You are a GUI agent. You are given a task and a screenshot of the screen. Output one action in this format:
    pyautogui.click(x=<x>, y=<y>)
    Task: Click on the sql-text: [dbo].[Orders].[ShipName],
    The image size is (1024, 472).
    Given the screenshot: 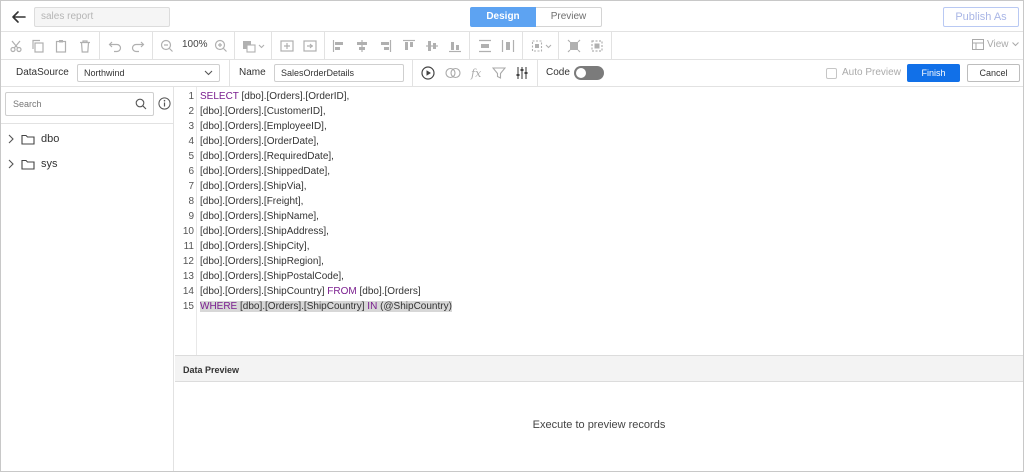 What is the action you would take?
    pyautogui.click(x=259, y=216)
    